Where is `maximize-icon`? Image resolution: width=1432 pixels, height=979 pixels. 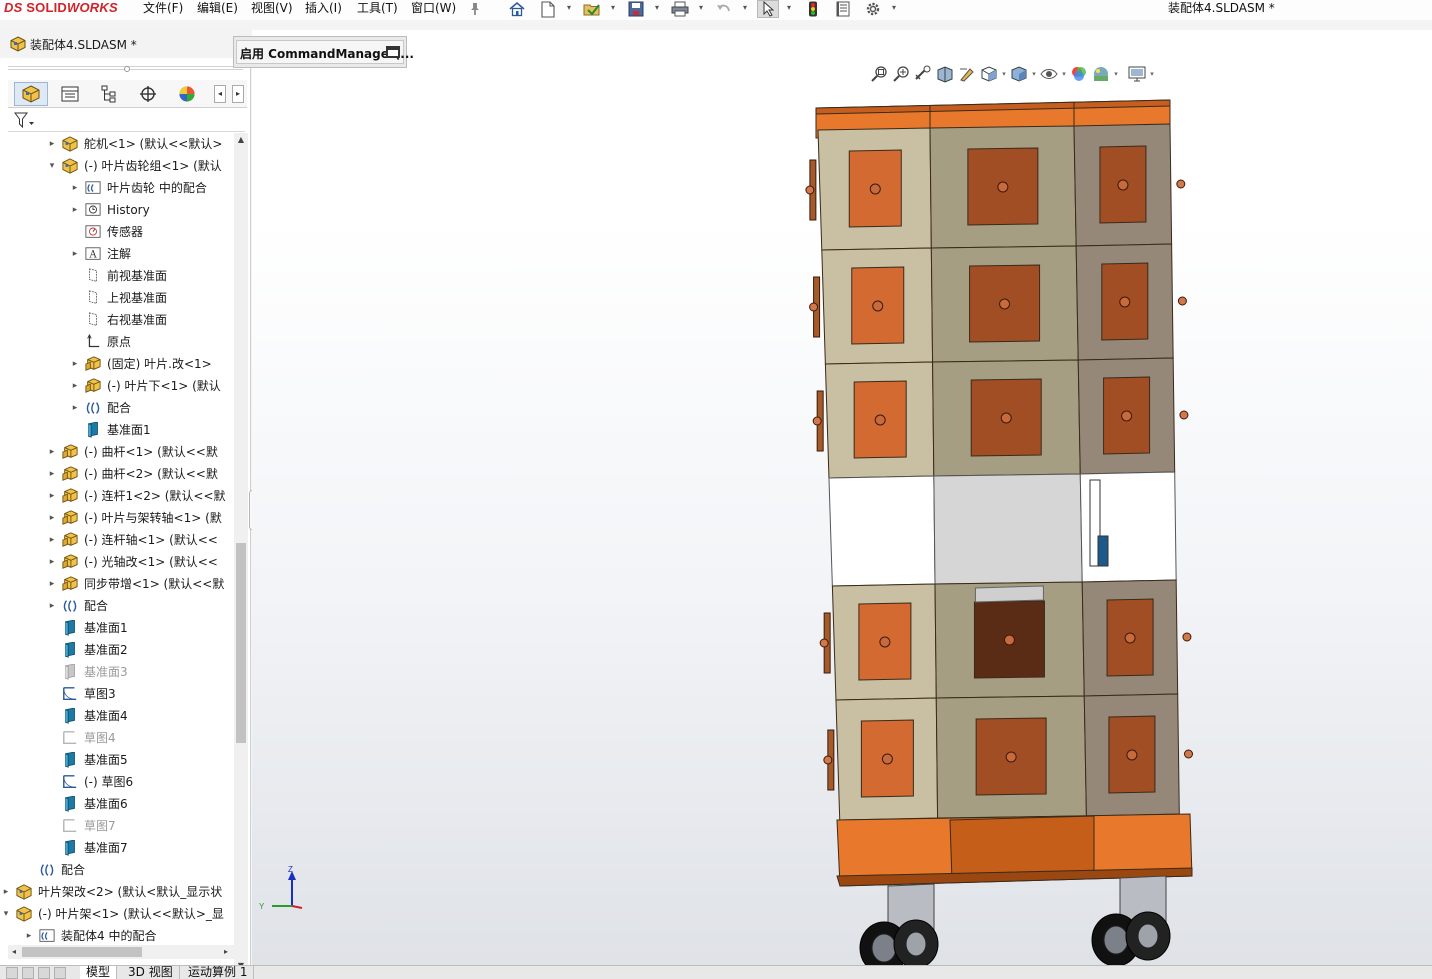 maximize-icon is located at coordinates (393, 52).